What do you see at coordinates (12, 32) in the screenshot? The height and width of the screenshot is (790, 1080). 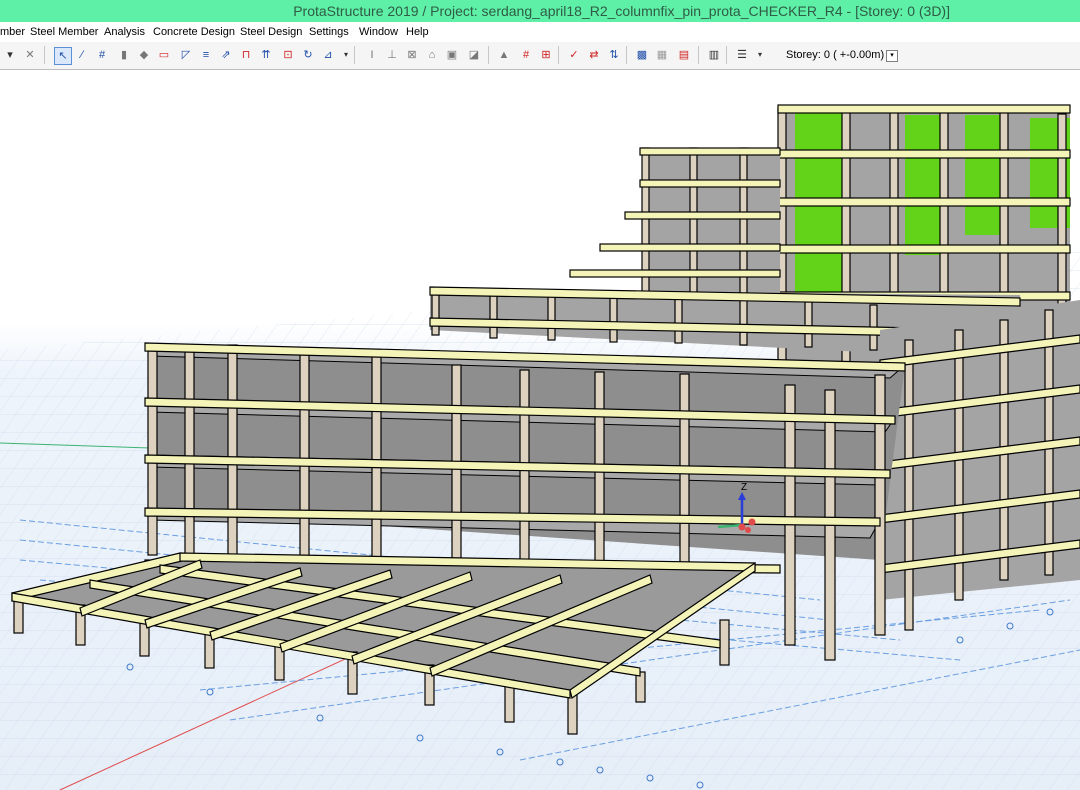 I see `menu-item-member: mber` at bounding box center [12, 32].